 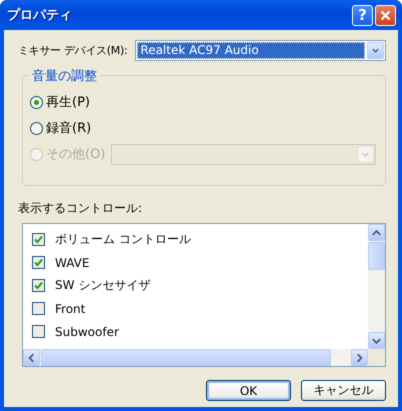 What do you see at coordinates (362, 15) in the screenshot?
I see `help-button: ?` at bounding box center [362, 15].